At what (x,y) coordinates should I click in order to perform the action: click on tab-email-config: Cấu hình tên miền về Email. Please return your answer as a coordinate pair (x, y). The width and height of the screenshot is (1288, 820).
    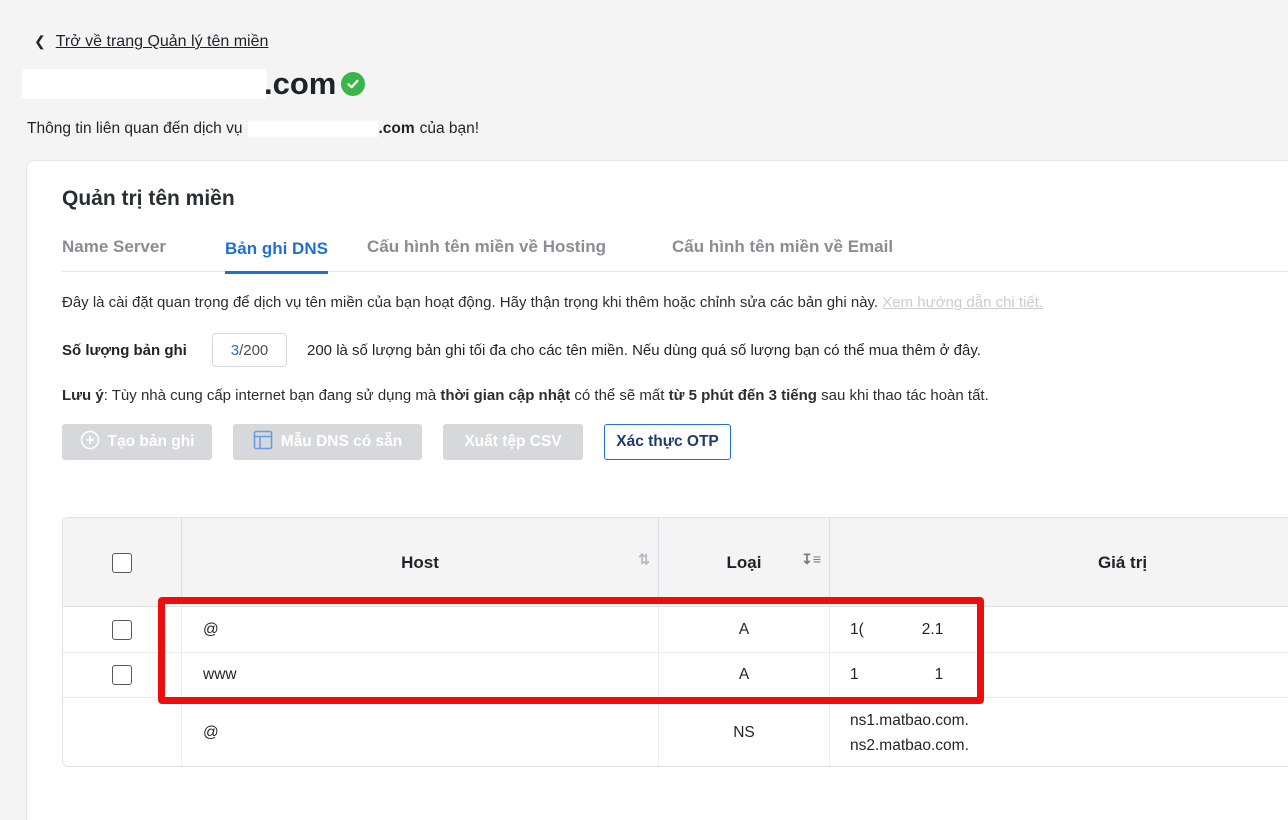
    Looking at the image, I should click on (782, 254).